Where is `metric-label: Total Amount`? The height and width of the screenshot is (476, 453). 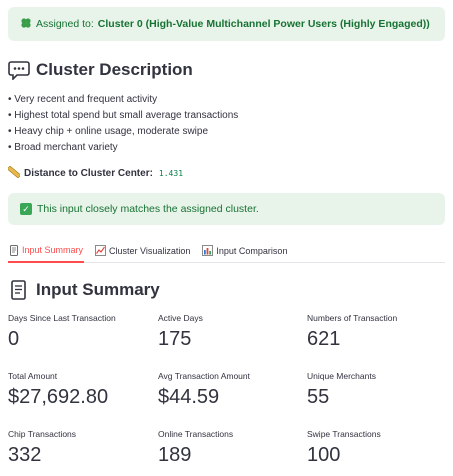 metric-label: Total Amount is located at coordinates (33, 376).